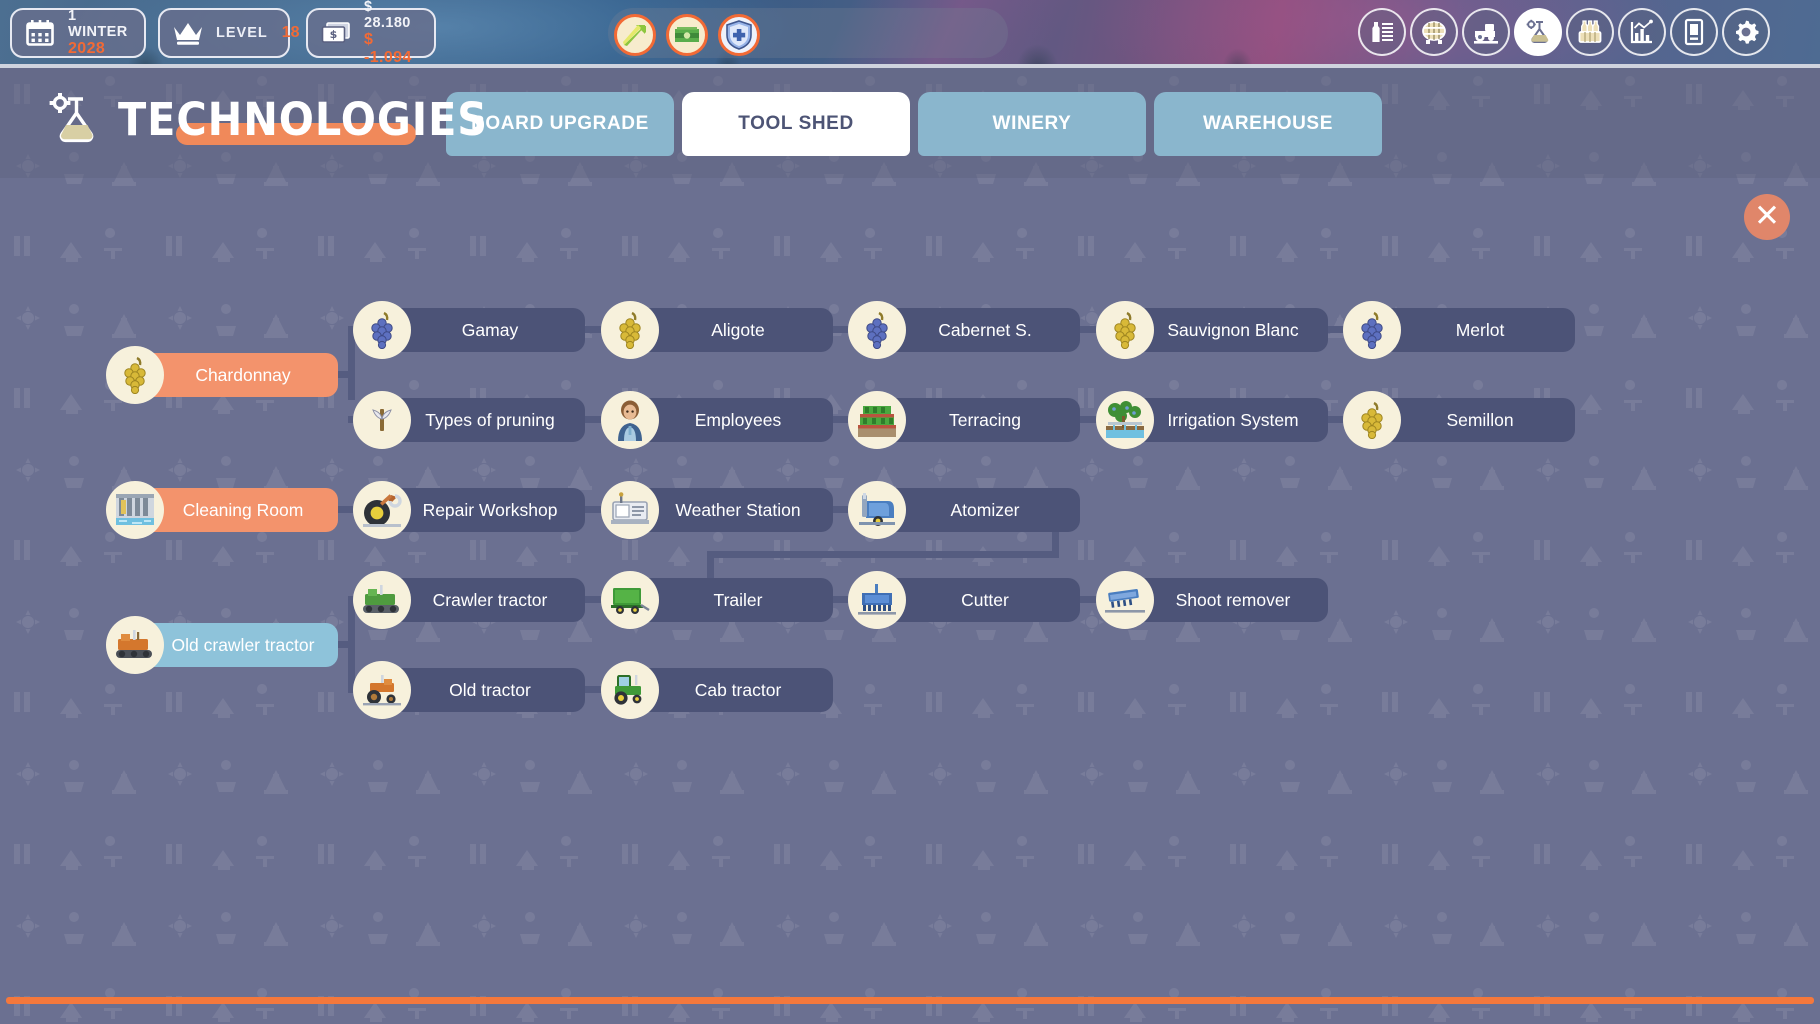  I want to click on bottom-accent-rule, so click(910, 1000).